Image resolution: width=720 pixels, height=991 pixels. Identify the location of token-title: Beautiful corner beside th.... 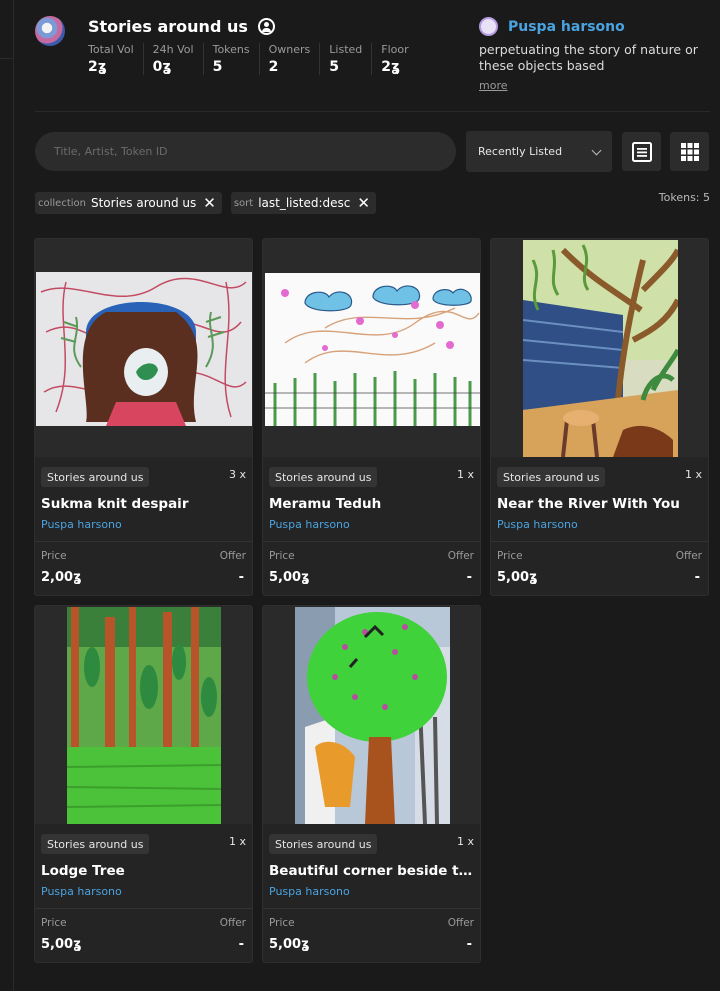
(371, 871).